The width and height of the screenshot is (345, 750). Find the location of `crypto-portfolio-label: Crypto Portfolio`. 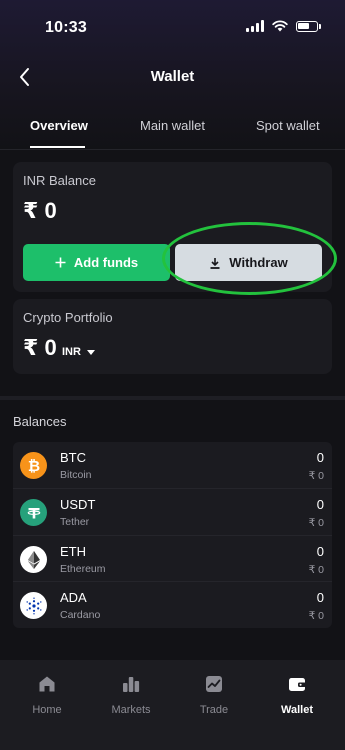

crypto-portfolio-label: Crypto Portfolio is located at coordinates (68, 317).